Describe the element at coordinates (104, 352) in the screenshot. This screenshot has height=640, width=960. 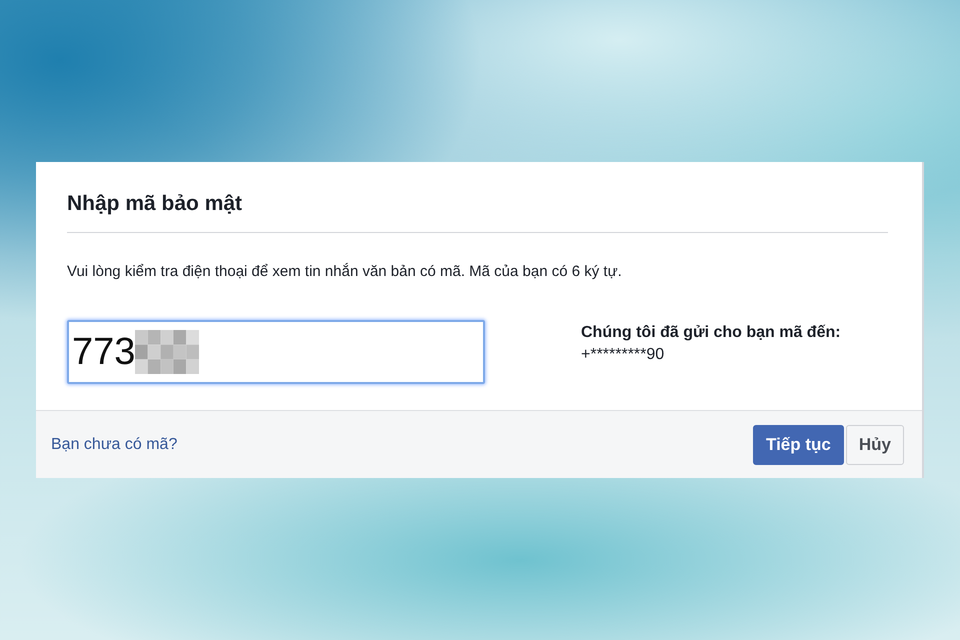
I see `code-value: 773` at that location.